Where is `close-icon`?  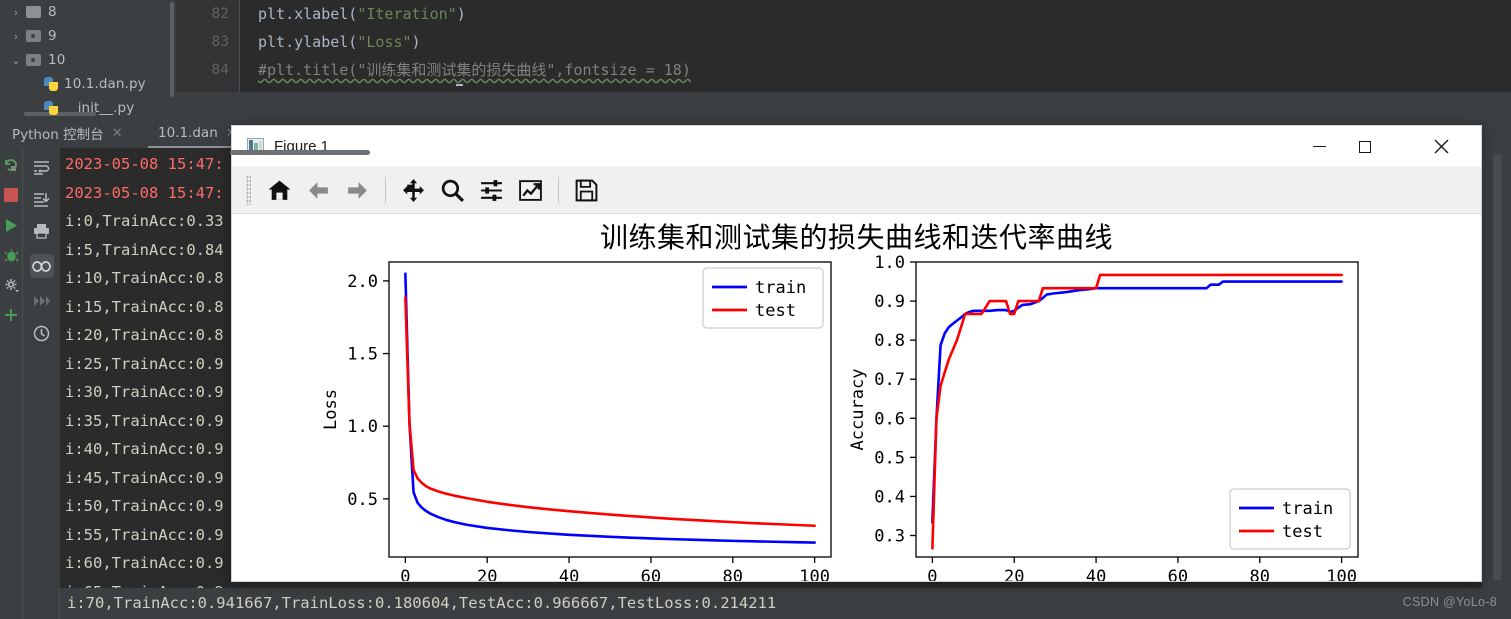
close-icon is located at coordinates (1441, 146).